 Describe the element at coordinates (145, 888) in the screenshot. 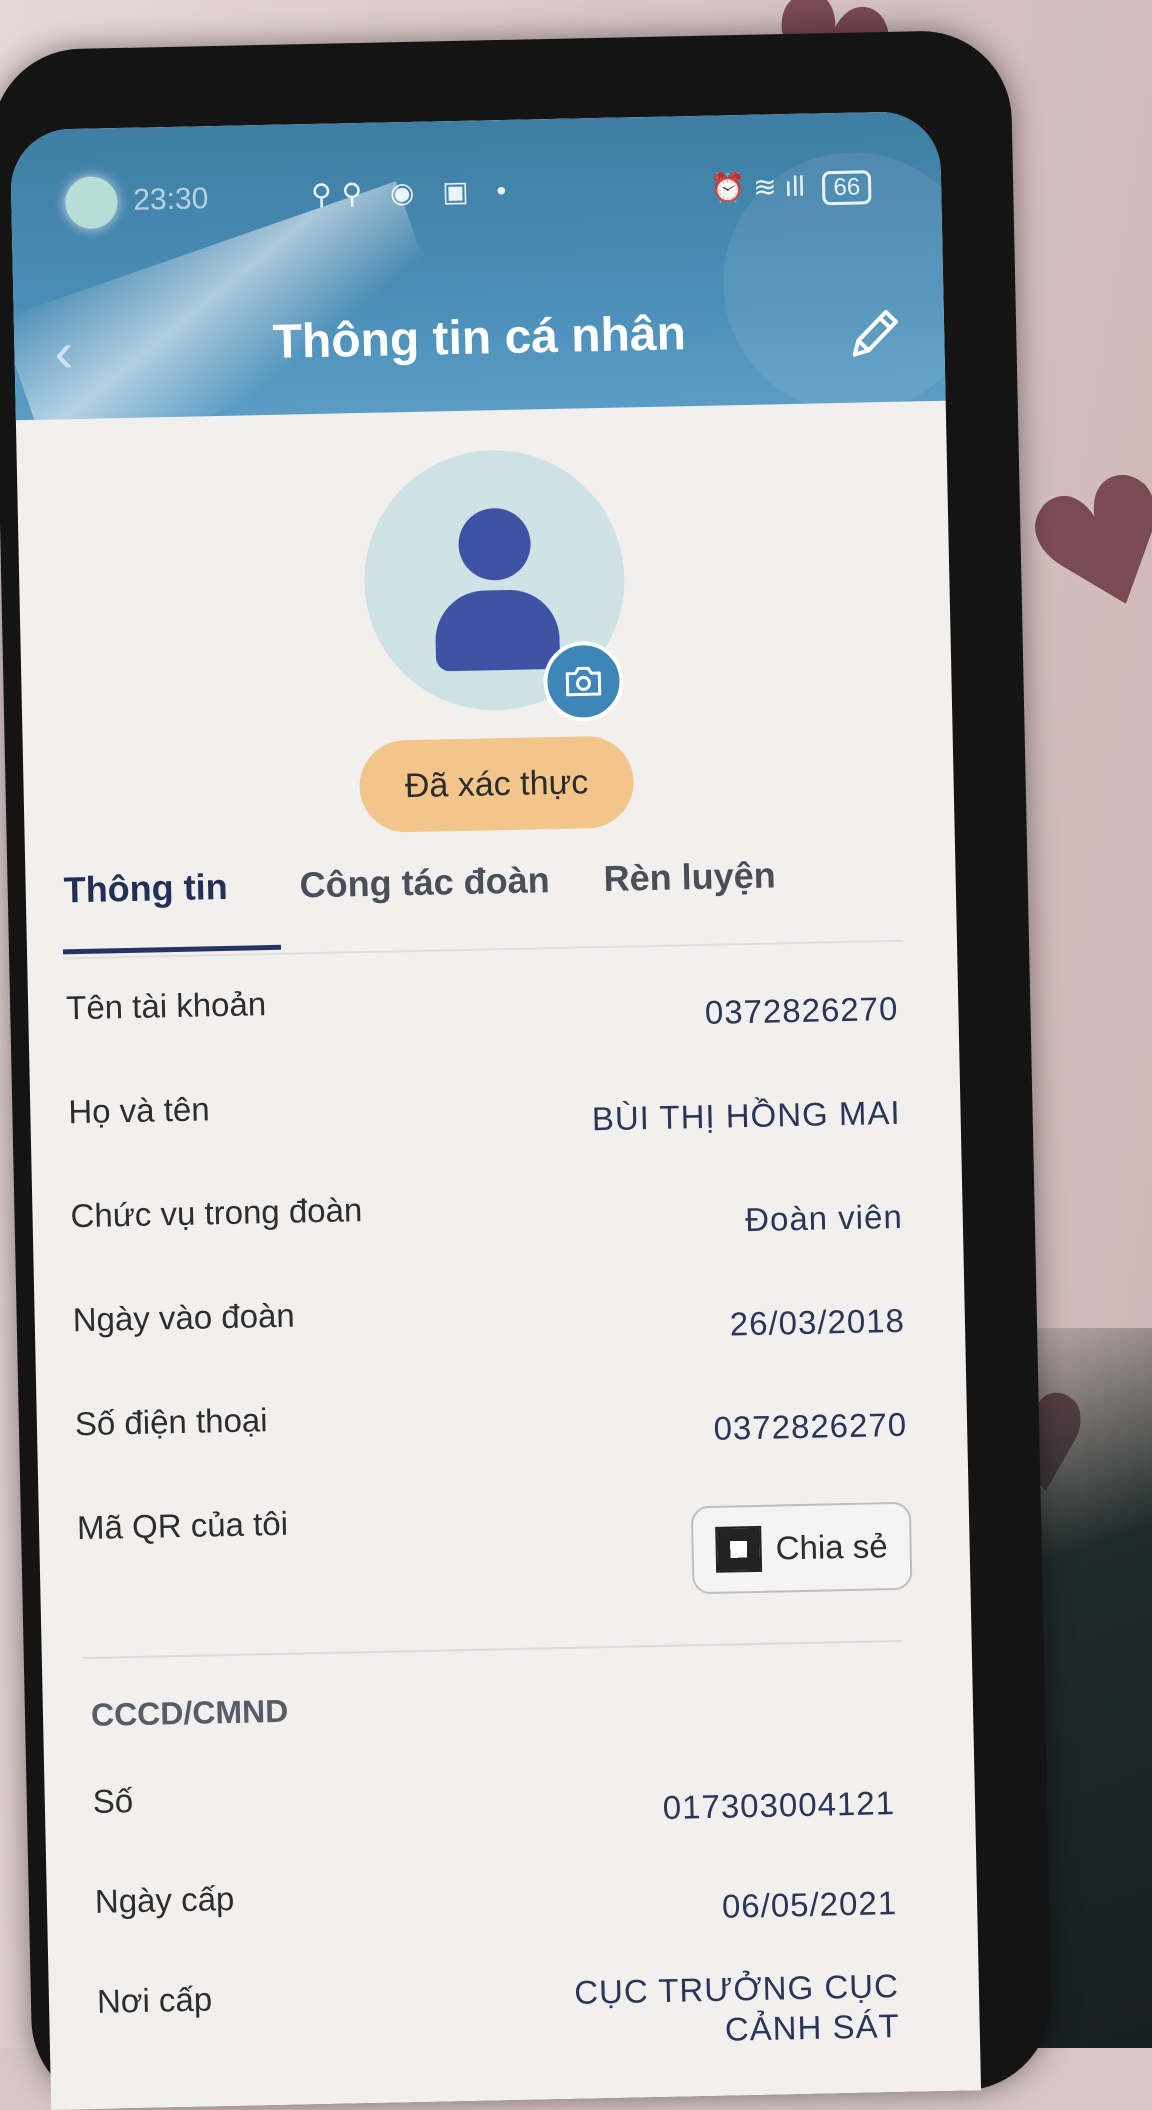

I see `tab-info: Thông tin` at that location.